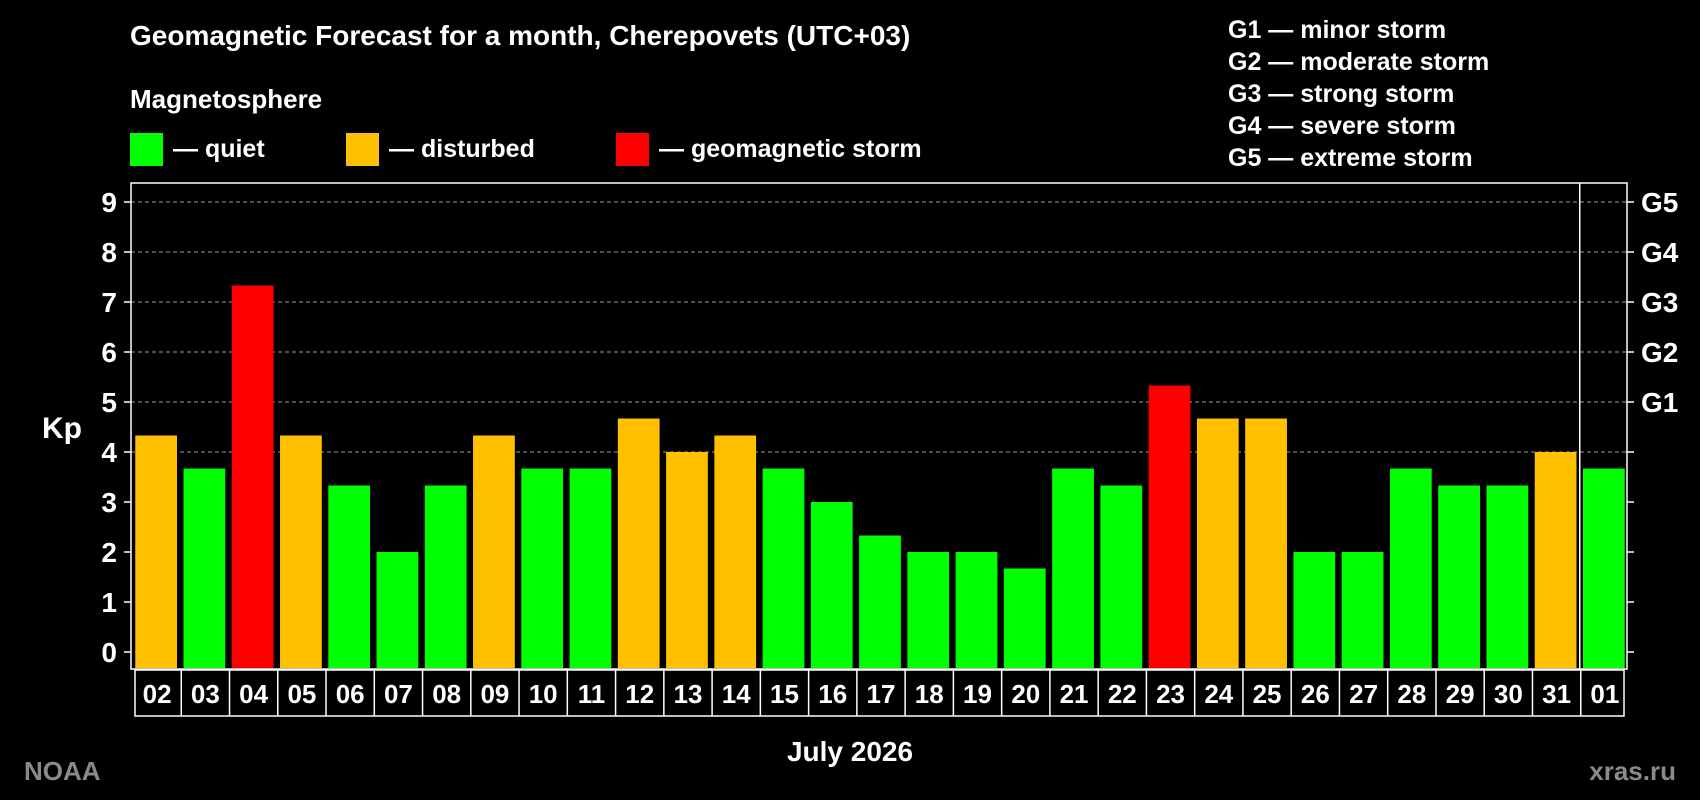 This screenshot has width=1700, height=800. Describe the element at coordinates (109, 252) in the screenshot. I see `ytick-label-8: 8` at that location.